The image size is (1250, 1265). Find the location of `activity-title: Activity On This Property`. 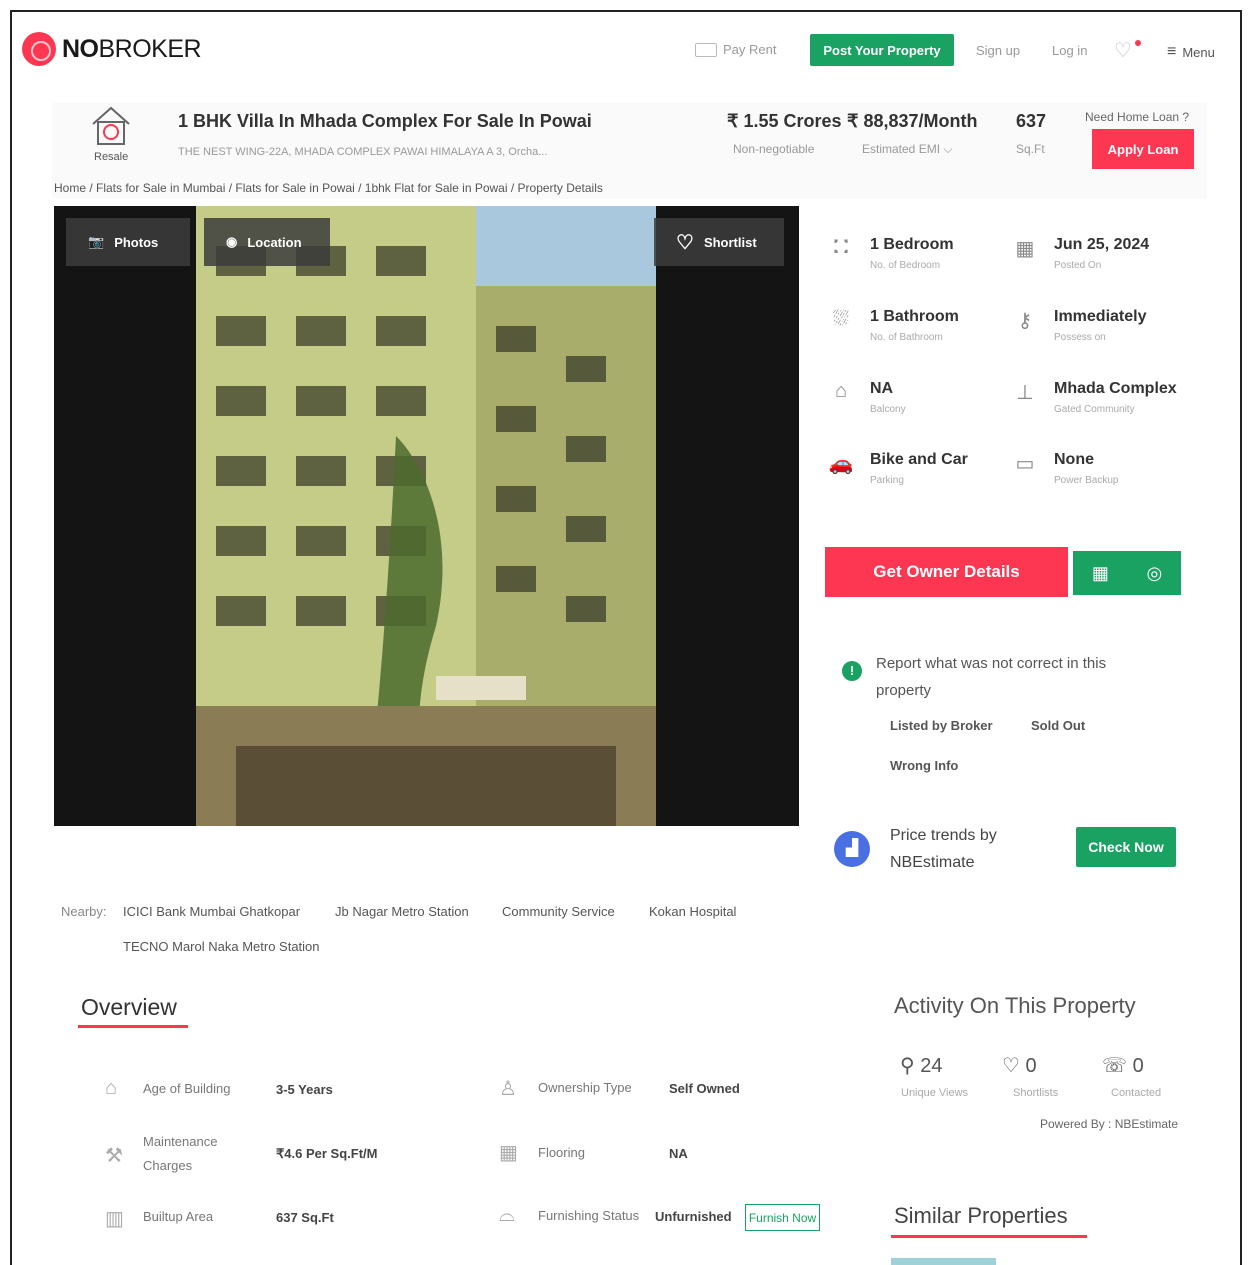

activity-title: Activity On This Property is located at coordinates (1015, 1005).